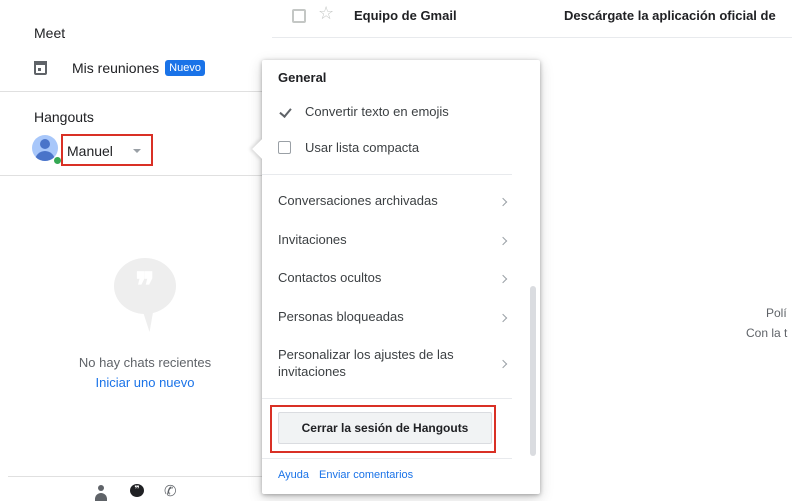 The width and height of the screenshot is (792, 501). I want to click on menu-item-label: Contactos ocultos, so click(330, 277).